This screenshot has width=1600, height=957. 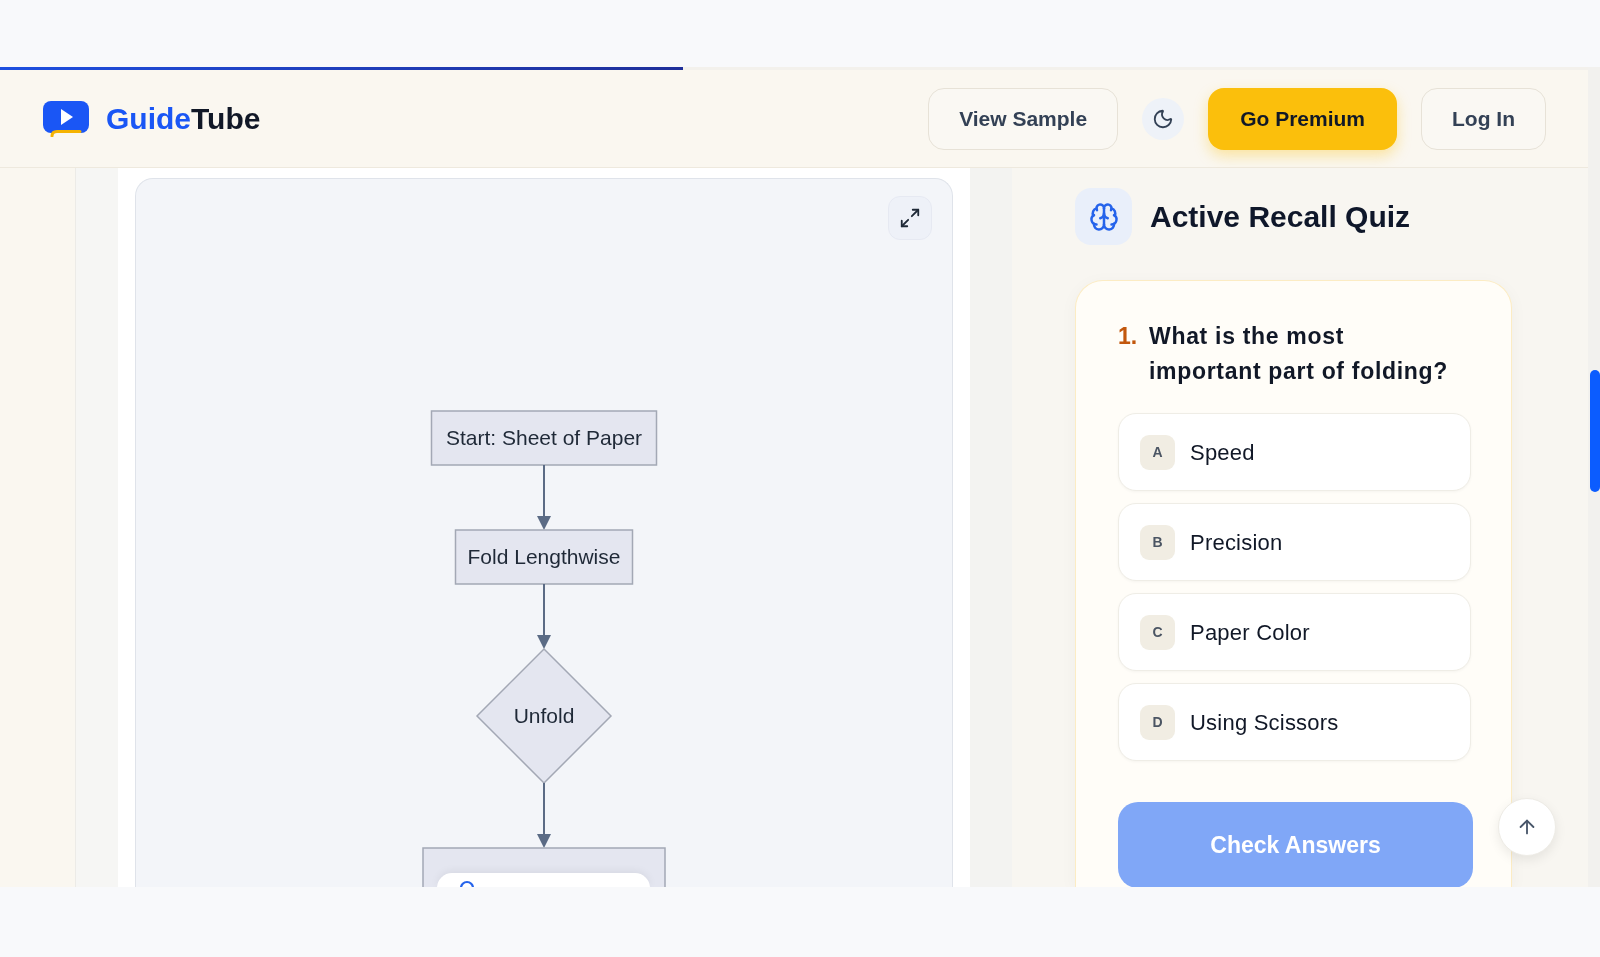 I want to click on play-logo-icon, so click(x=66, y=118).